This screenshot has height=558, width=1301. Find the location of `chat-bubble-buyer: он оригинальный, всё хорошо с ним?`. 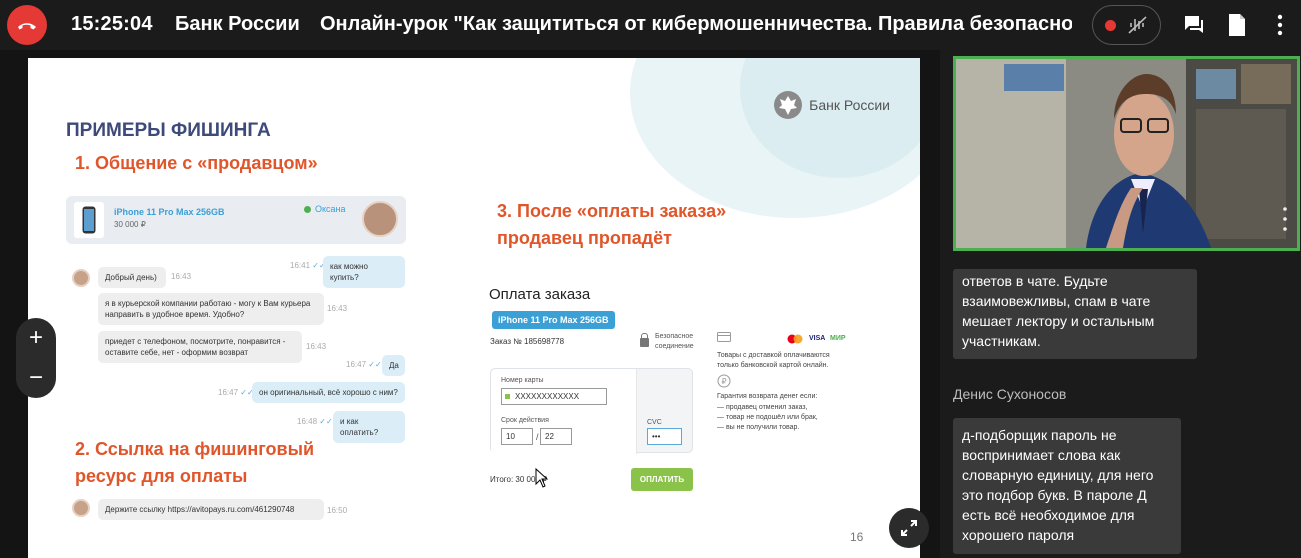

chat-bubble-buyer: он оригинальный, всё хорошо с ним? is located at coordinates (328, 392).